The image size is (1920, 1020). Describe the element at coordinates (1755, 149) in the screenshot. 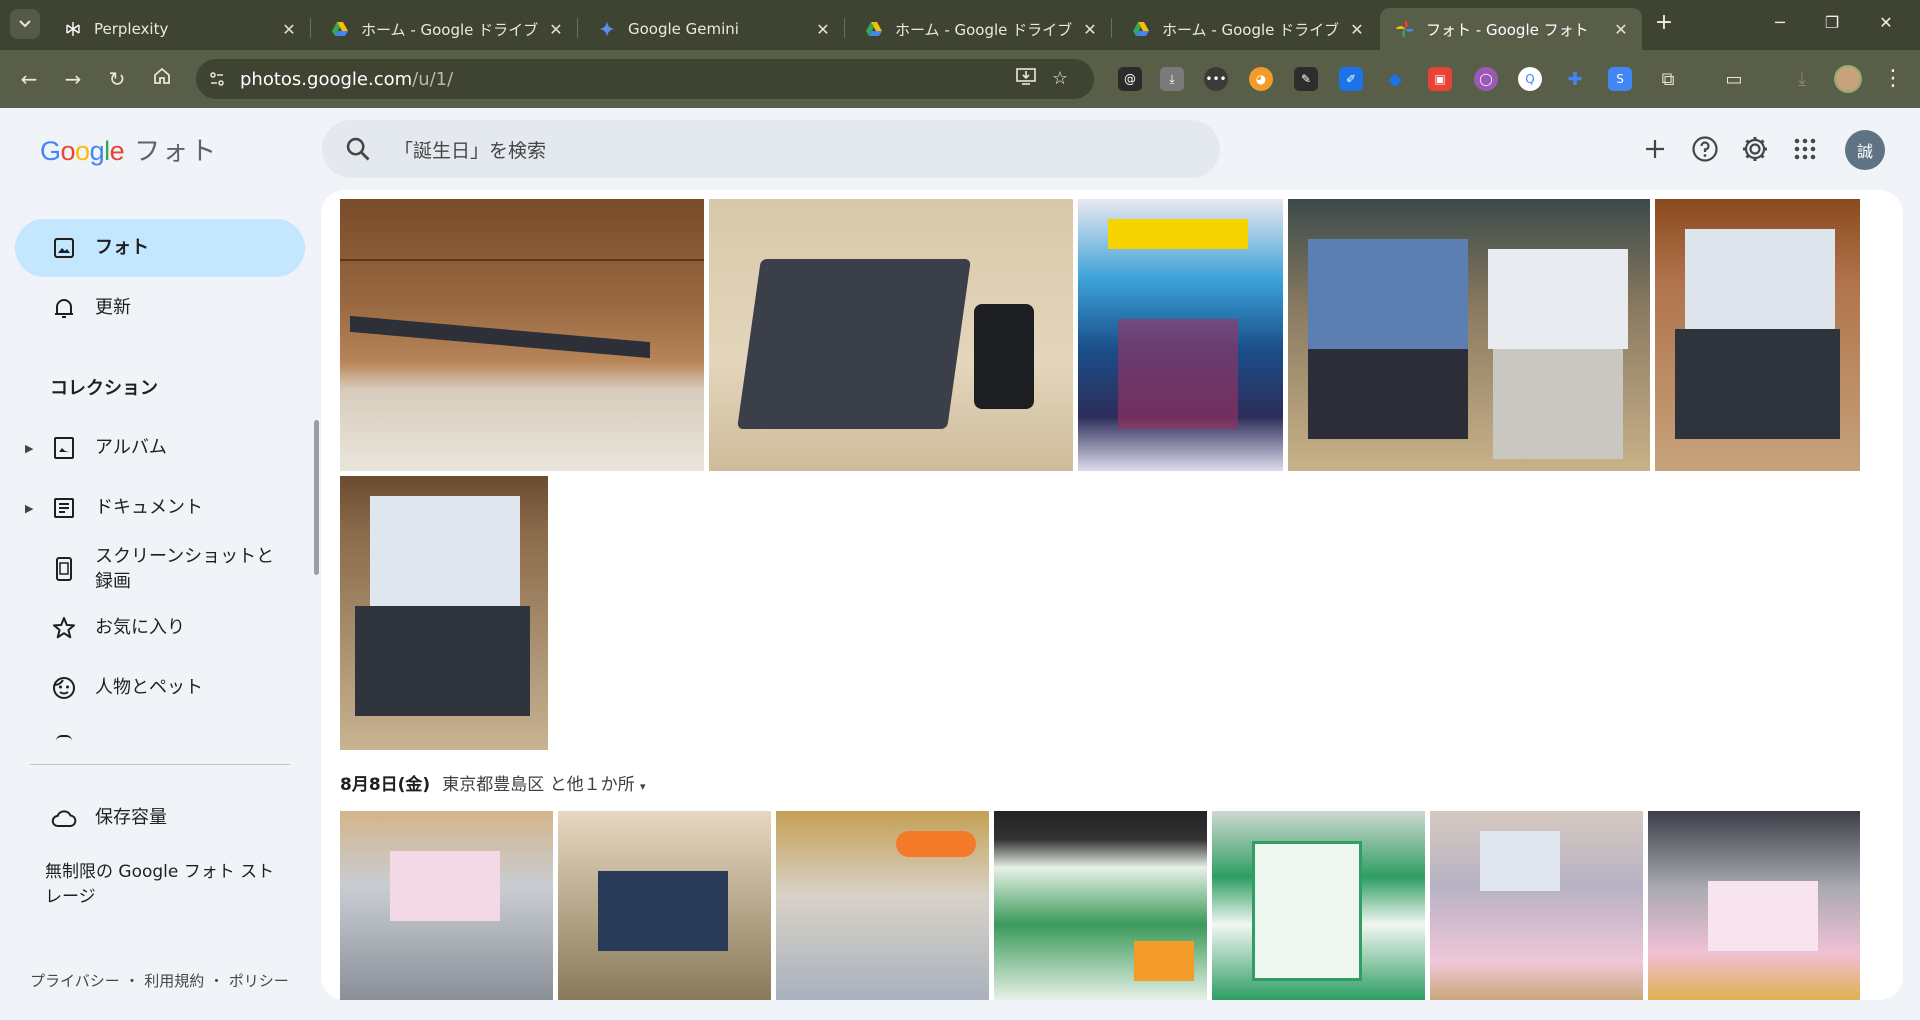

I see `settings-gear-icon` at that location.